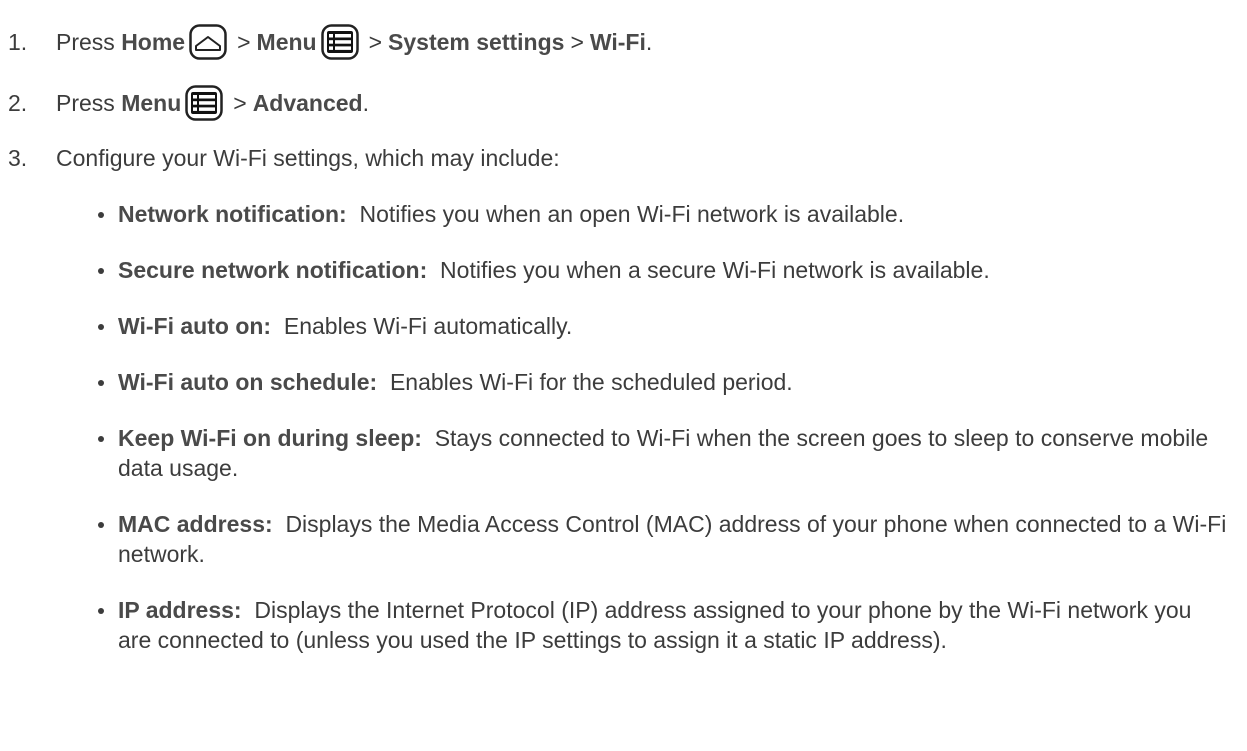 The image size is (1247, 751). What do you see at coordinates (18, 103) in the screenshot?
I see `step-number: 2.` at bounding box center [18, 103].